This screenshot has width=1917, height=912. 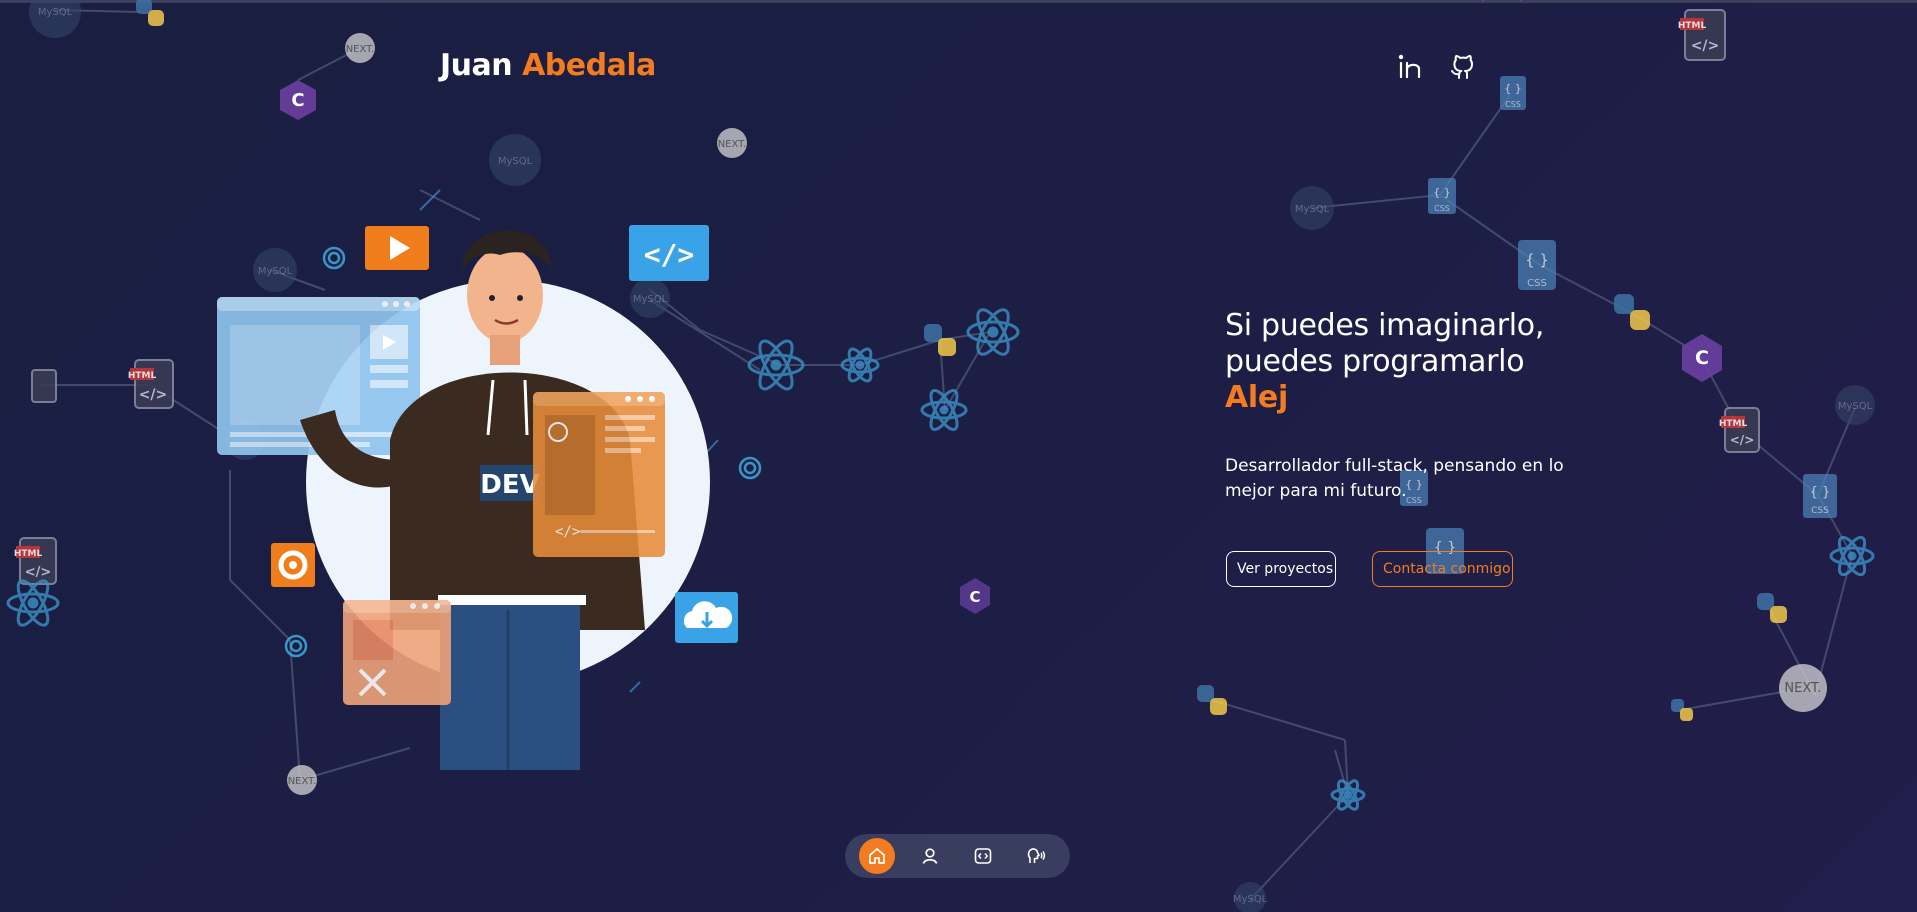 I want to click on dev-label: DEV, so click(x=509, y=485).